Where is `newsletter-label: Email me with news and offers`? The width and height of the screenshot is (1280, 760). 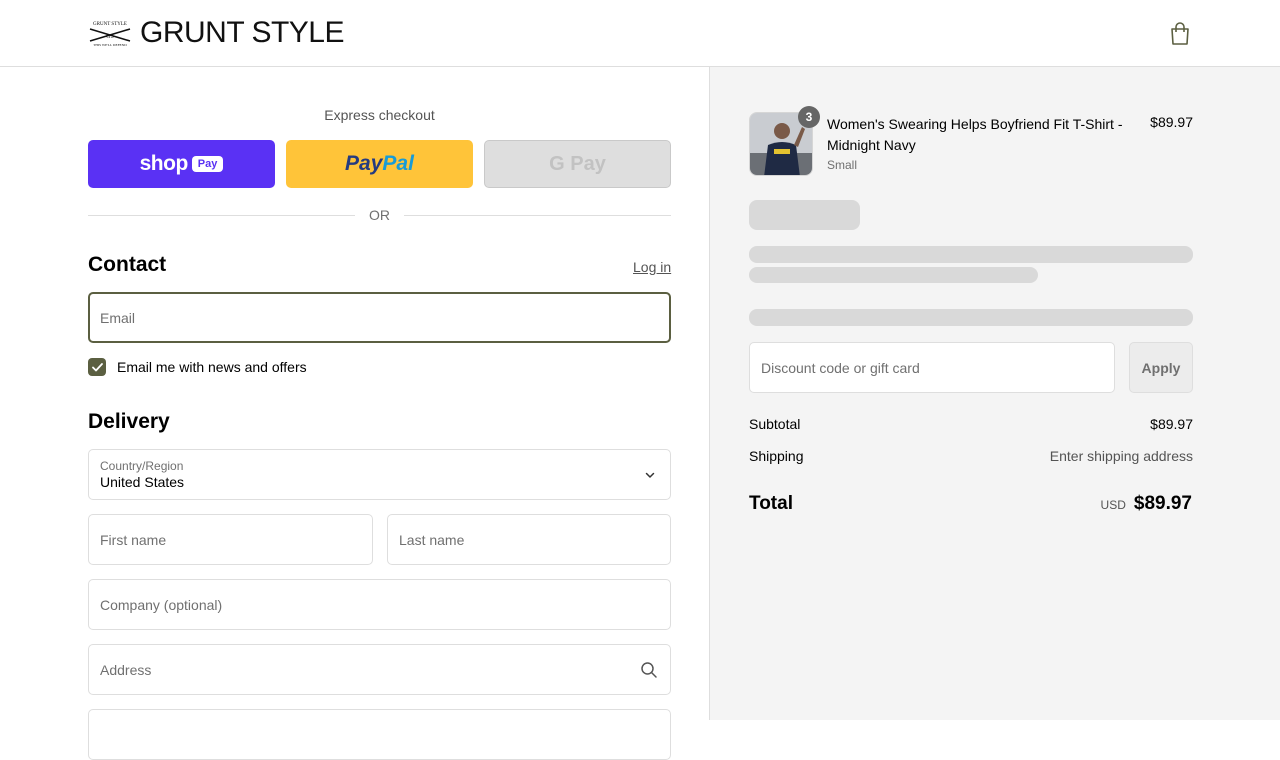
newsletter-label: Email me with news and offers is located at coordinates (212, 367).